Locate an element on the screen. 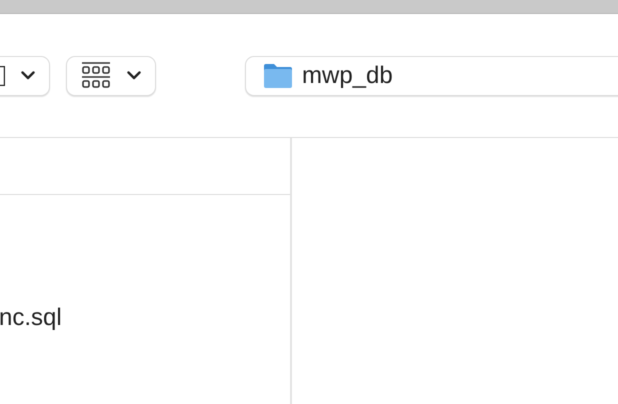 This screenshot has height=404, width=618. file-name: nc.sql is located at coordinates (31, 318).